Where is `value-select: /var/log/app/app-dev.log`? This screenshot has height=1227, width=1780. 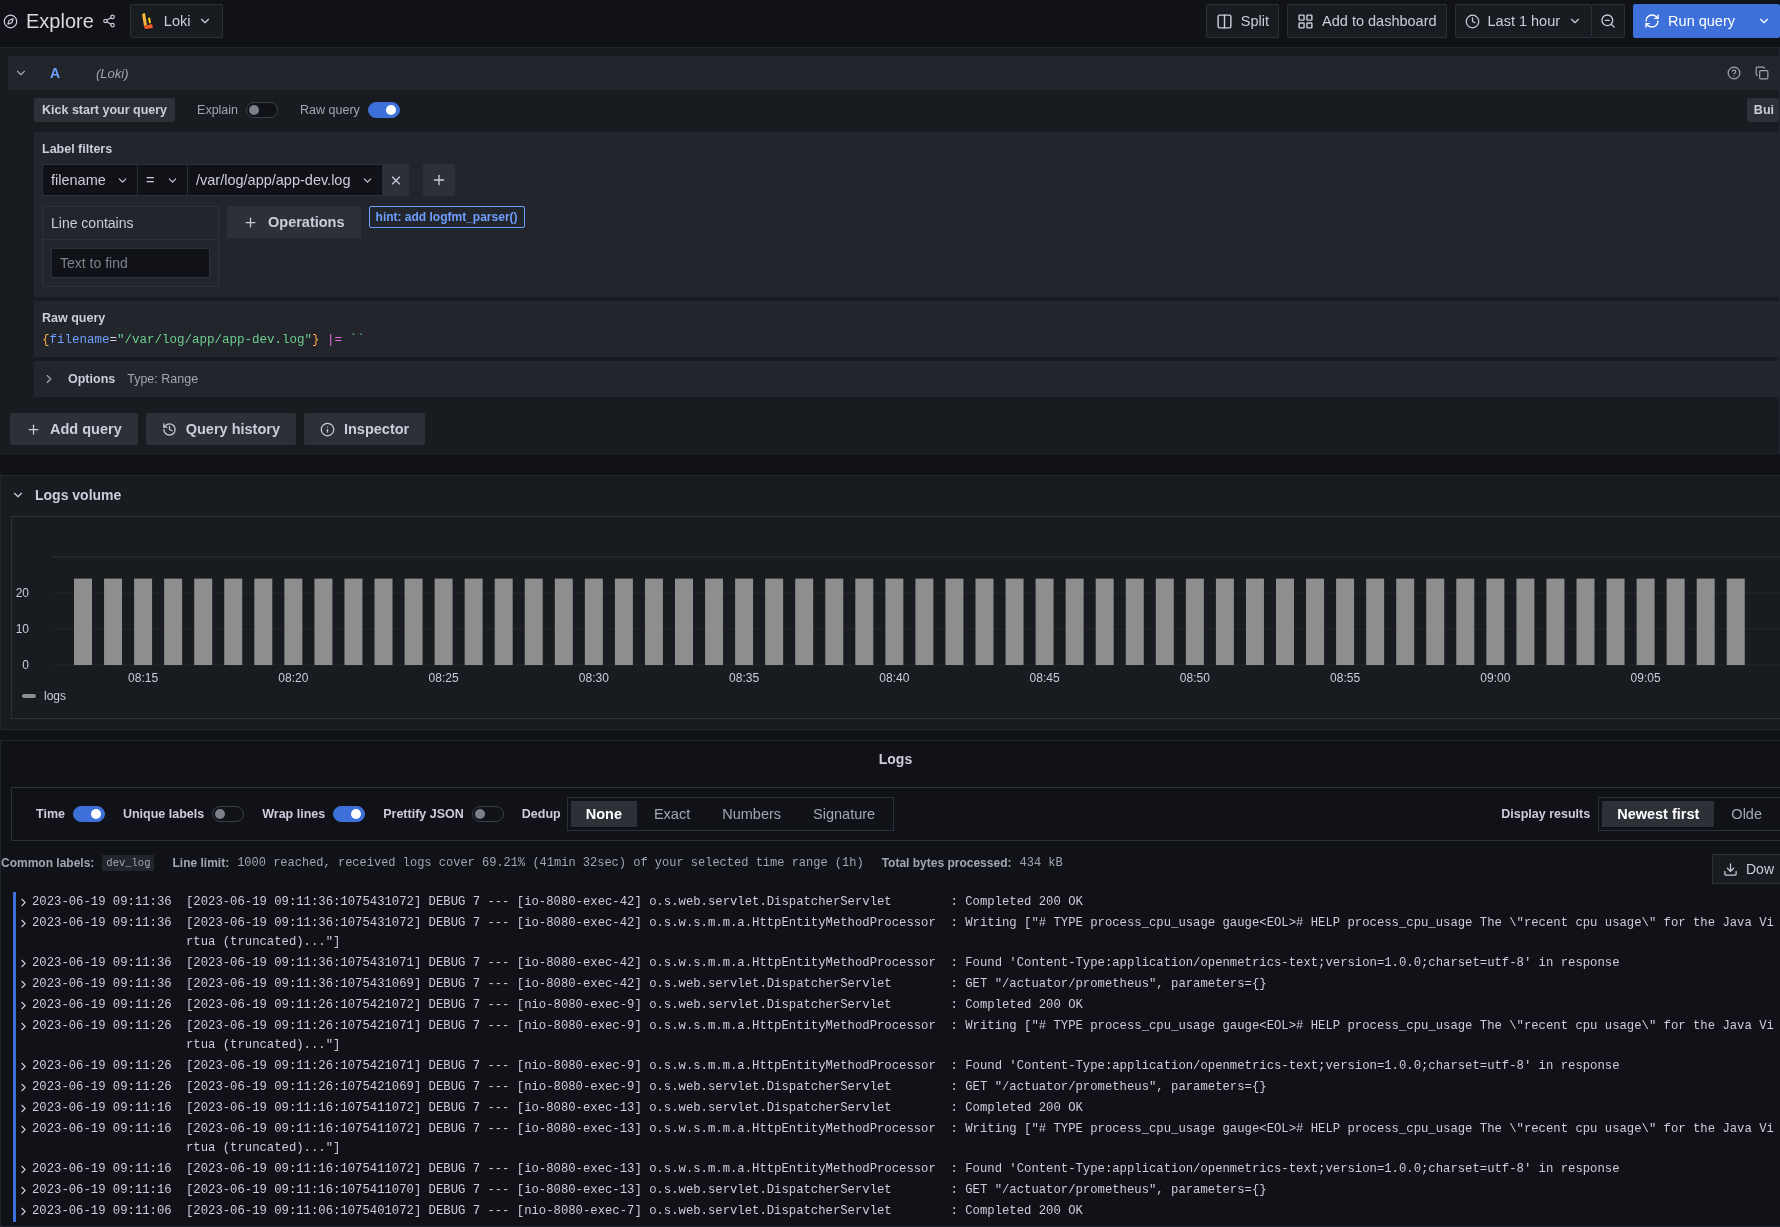 value-select: /var/log/app/app-dev.log is located at coordinates (285, 180).